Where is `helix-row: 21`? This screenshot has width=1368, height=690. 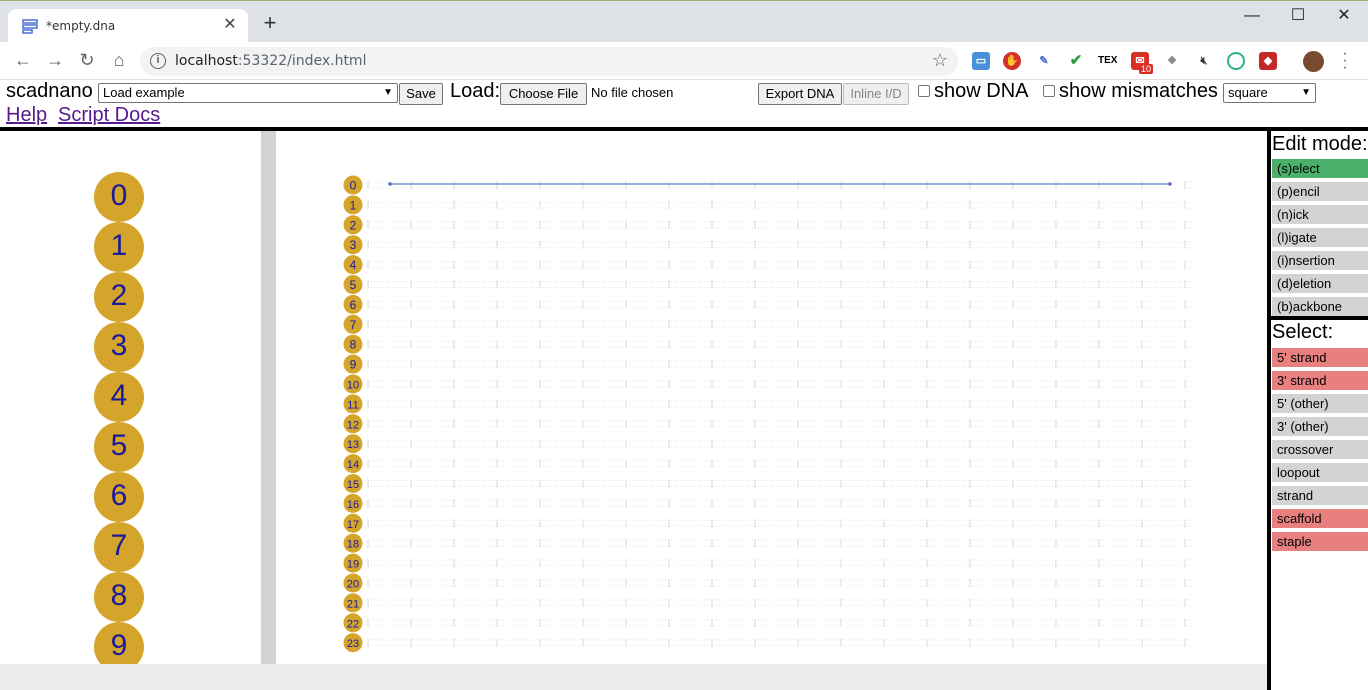 helix-row: 21 is located at coordinates (768, 603).